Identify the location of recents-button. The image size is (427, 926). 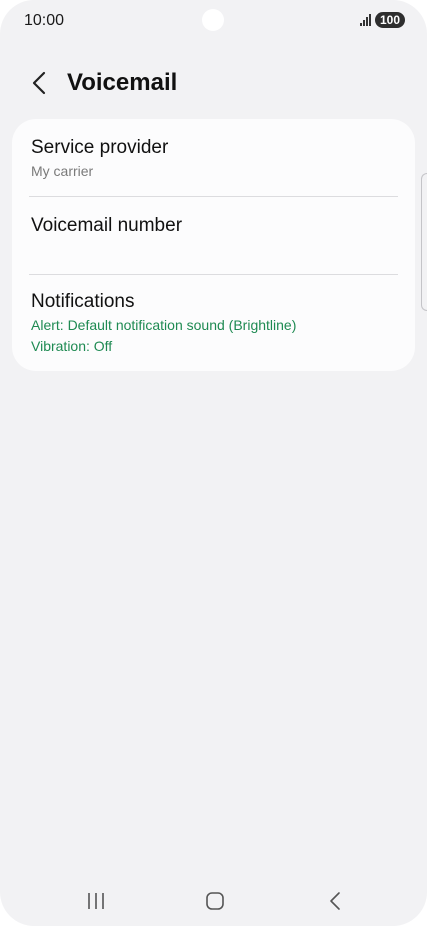
(96, 901).